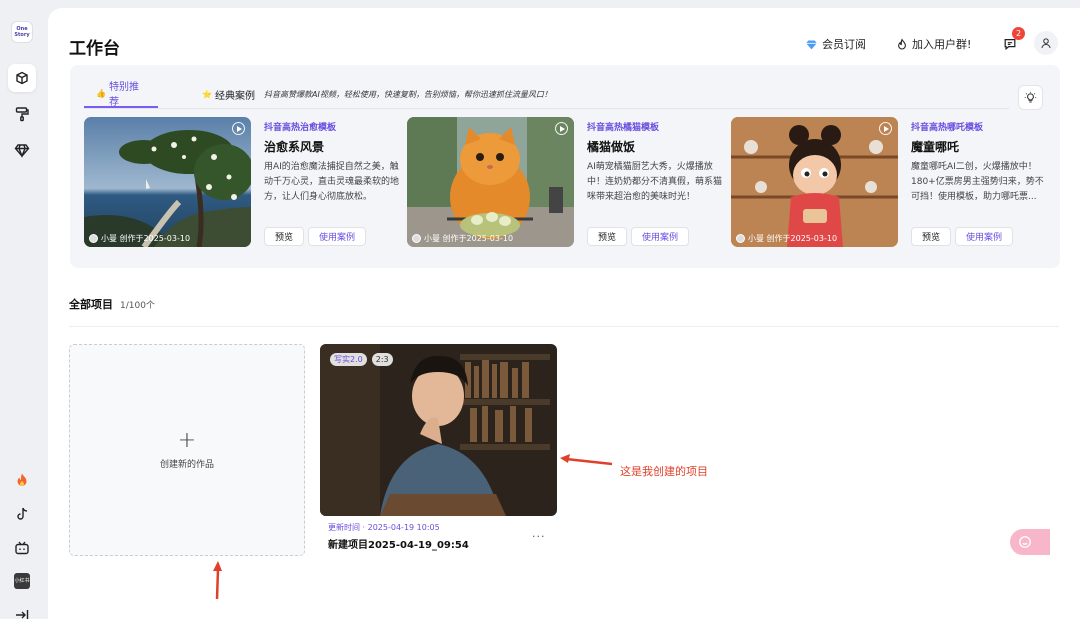 The image size is (1080, 619). I want to click on project-name: 新建项目2025-04-19_09:54, so click(398, 543).